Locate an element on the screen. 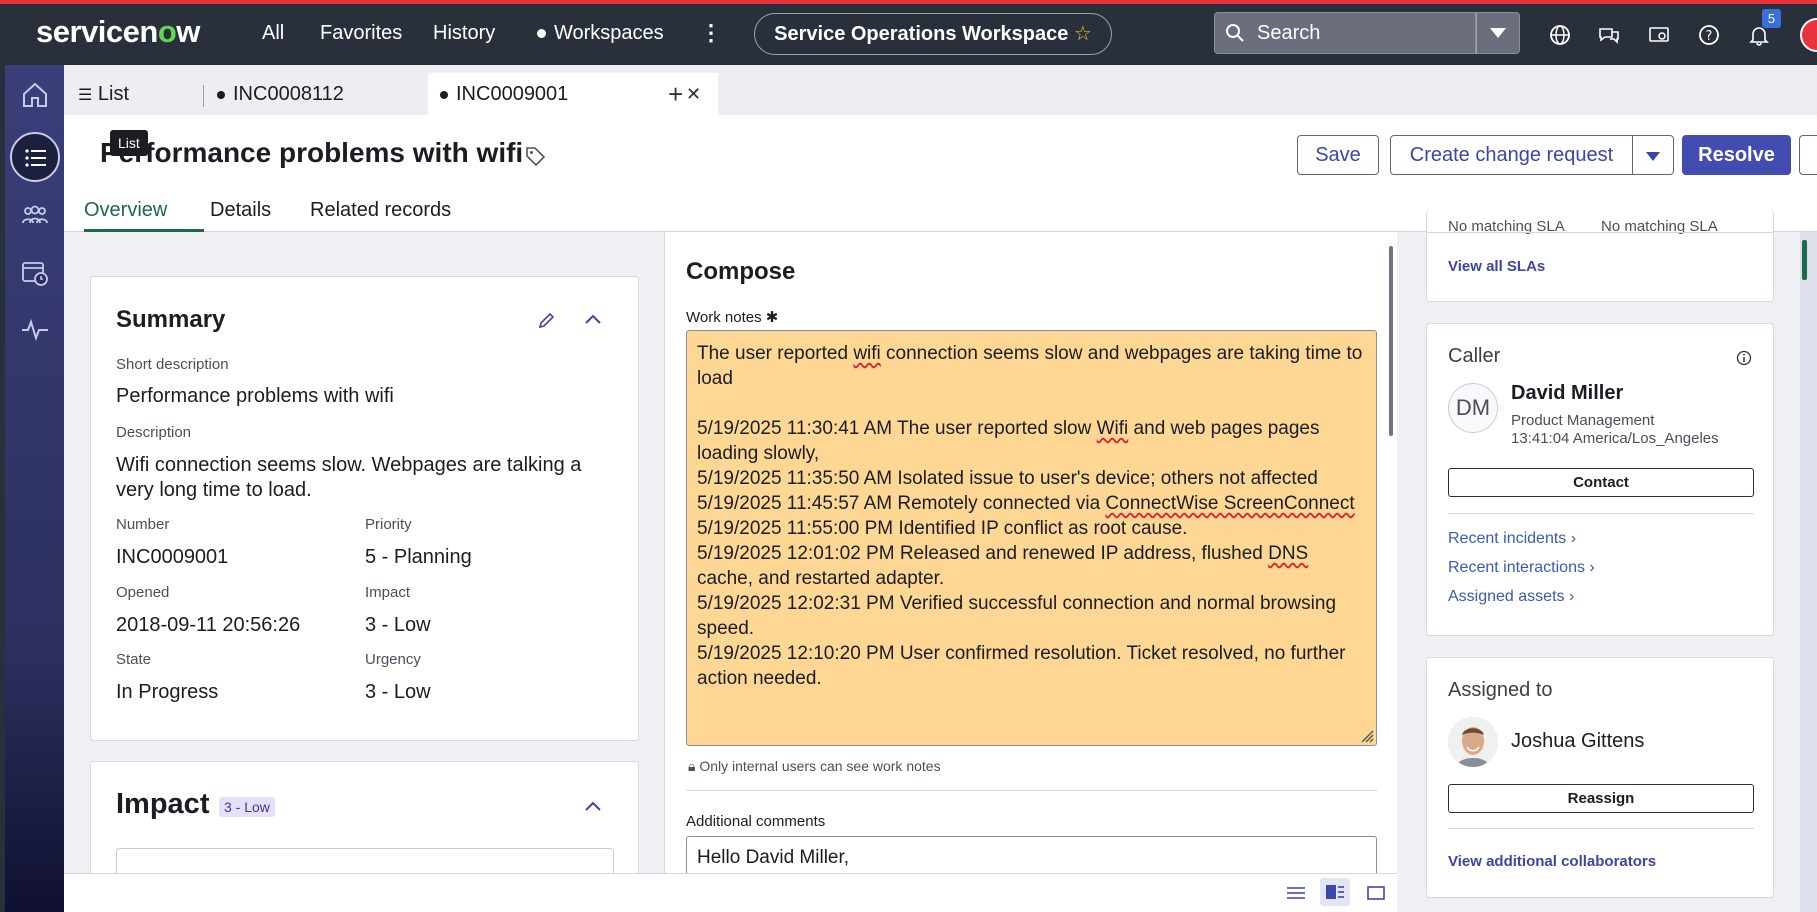 Image resolution: width=1817 pixels, height=912 pixels. assigned-assets-link: Assigned assets › is located at coordinates (1511, 597).